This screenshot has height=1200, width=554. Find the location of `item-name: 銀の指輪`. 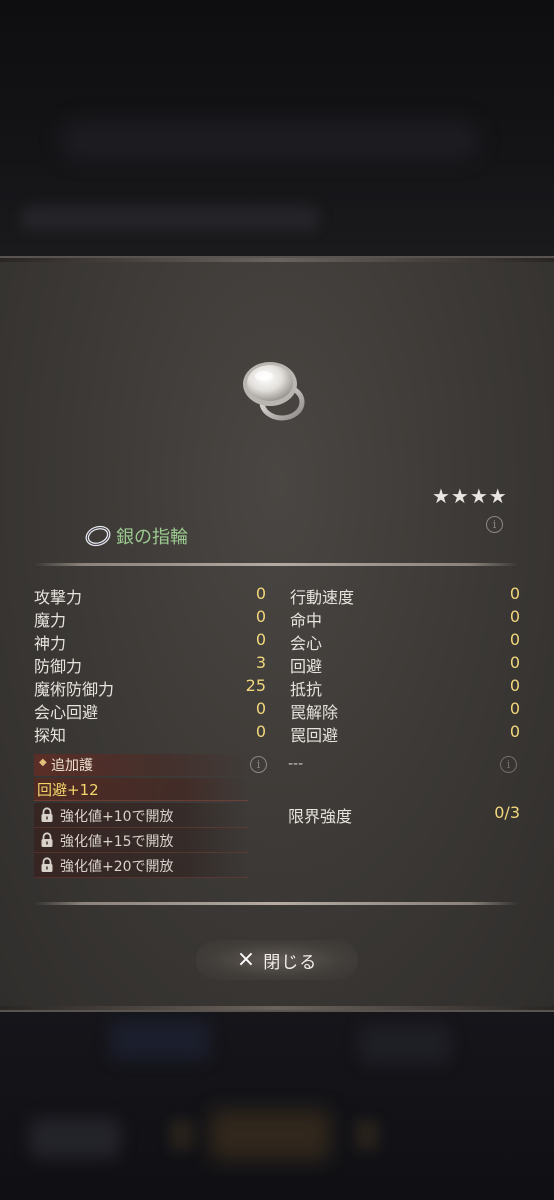

item-name: 銀の指輪 is located at coordinates (152, 537).